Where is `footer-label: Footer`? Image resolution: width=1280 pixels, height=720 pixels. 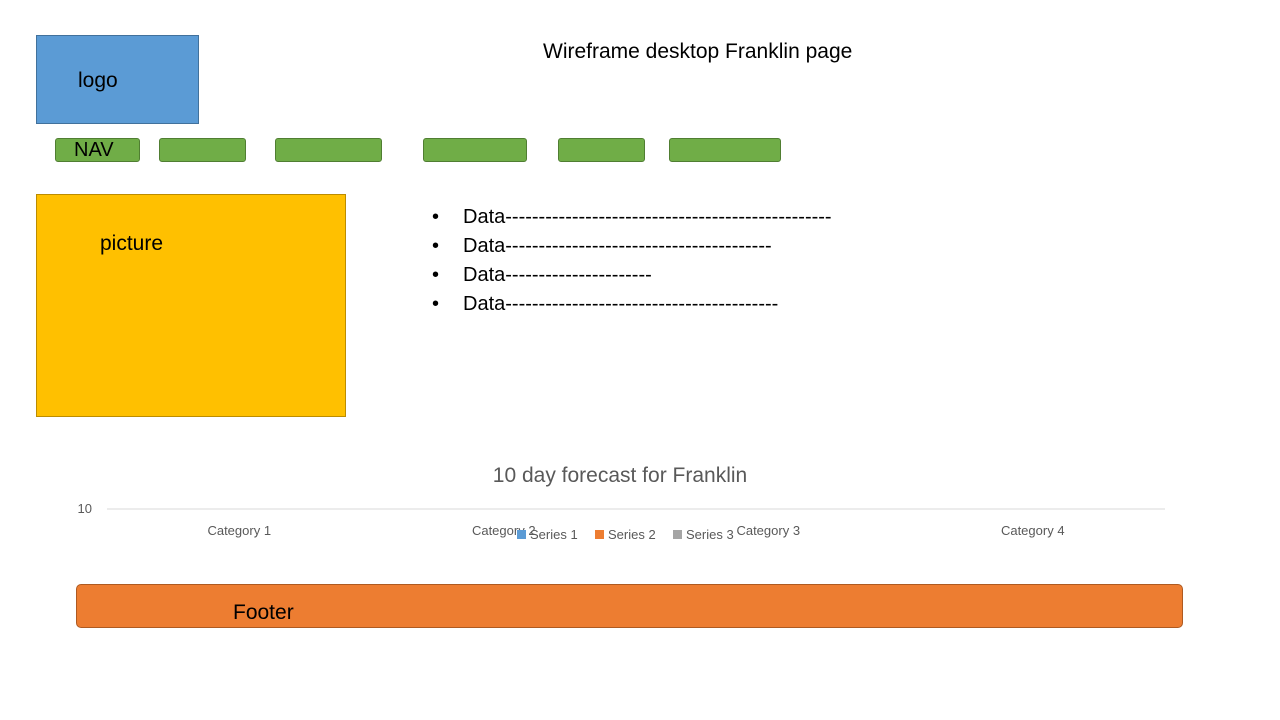 footer-label: Footer is located at coordinates (263, 612).